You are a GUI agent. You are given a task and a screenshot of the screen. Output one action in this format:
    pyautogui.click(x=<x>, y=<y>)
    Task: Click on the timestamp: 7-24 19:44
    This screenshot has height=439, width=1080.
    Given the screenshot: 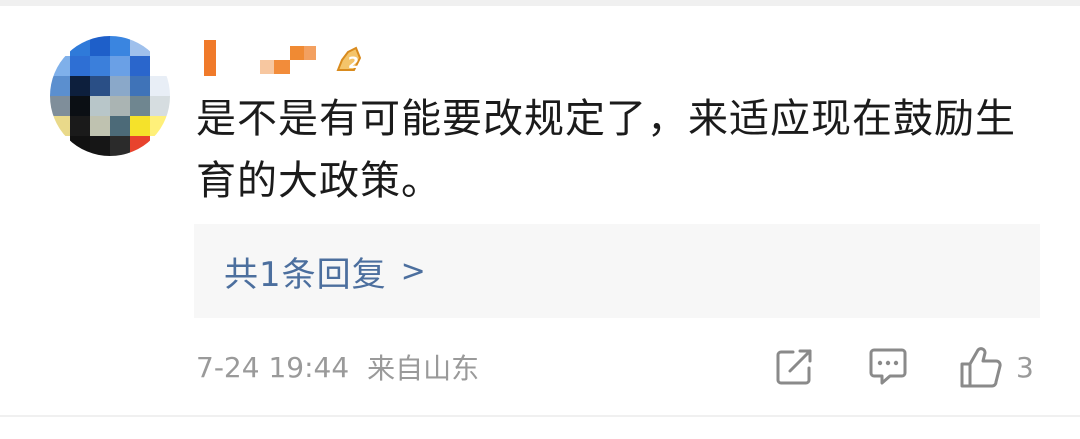 What is the action you would take?
    pyautogui.click(x=273, y=367)
    